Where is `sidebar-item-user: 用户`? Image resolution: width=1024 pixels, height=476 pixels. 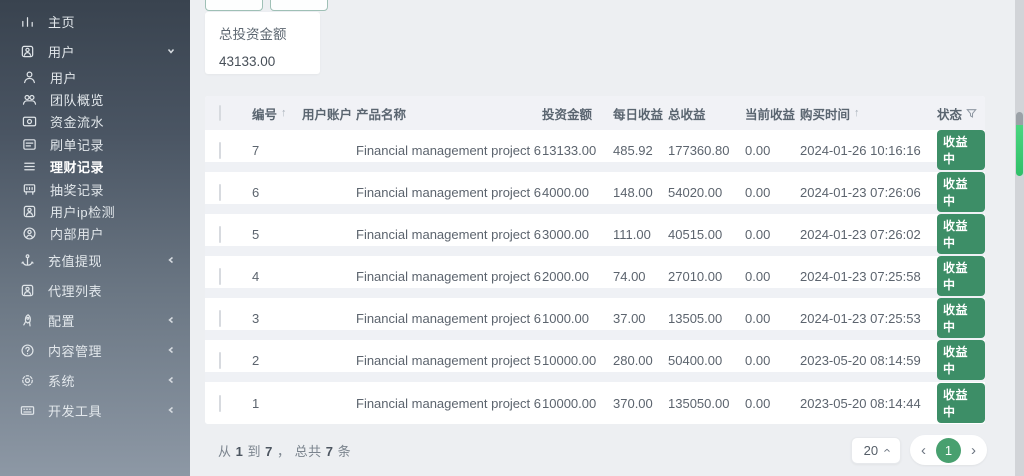 sidebar-item-user: 用户 is located at coordinates (95, 77).